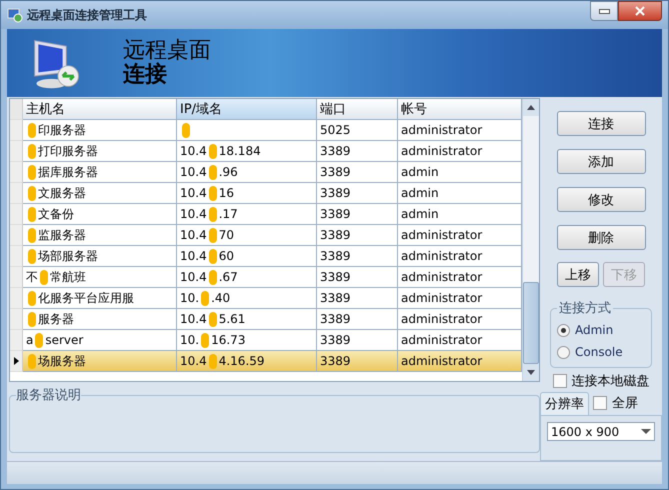  Describe the element at coordinates (32, 277) in the screenshot. I see `table-cell: 不` at that location.